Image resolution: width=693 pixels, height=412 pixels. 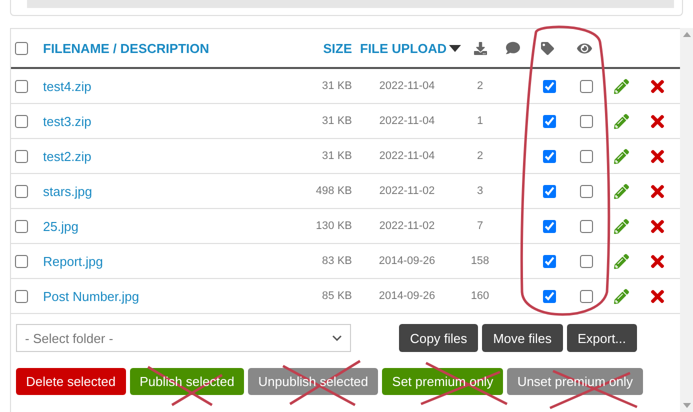 What do you see at coordinates (547, 48) in the screenshot?
I see `tag-icon` at bounding box center [547, 48].